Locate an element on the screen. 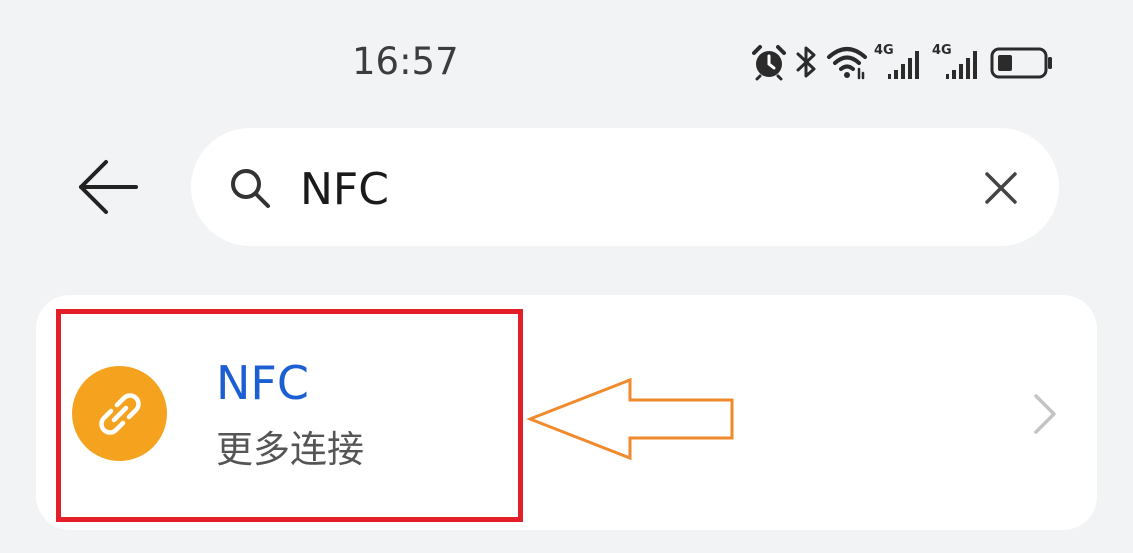  status-icons: 4G 4G is located at coordinates (902, 62).